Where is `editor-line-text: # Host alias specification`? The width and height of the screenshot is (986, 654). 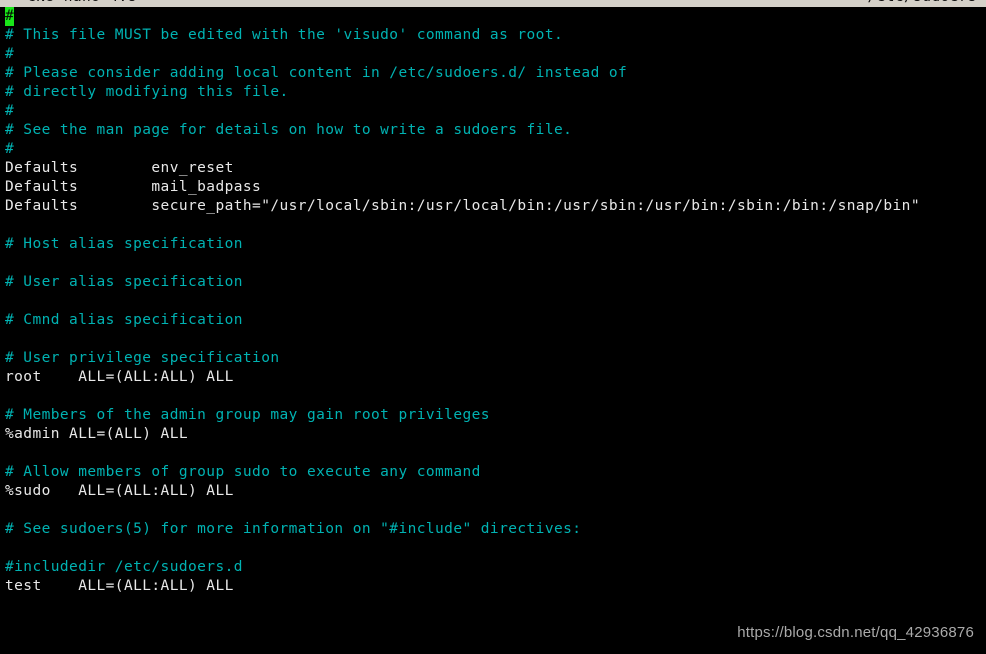 editor-line-text: # Host alias specification is located at coordinates (124, 244).